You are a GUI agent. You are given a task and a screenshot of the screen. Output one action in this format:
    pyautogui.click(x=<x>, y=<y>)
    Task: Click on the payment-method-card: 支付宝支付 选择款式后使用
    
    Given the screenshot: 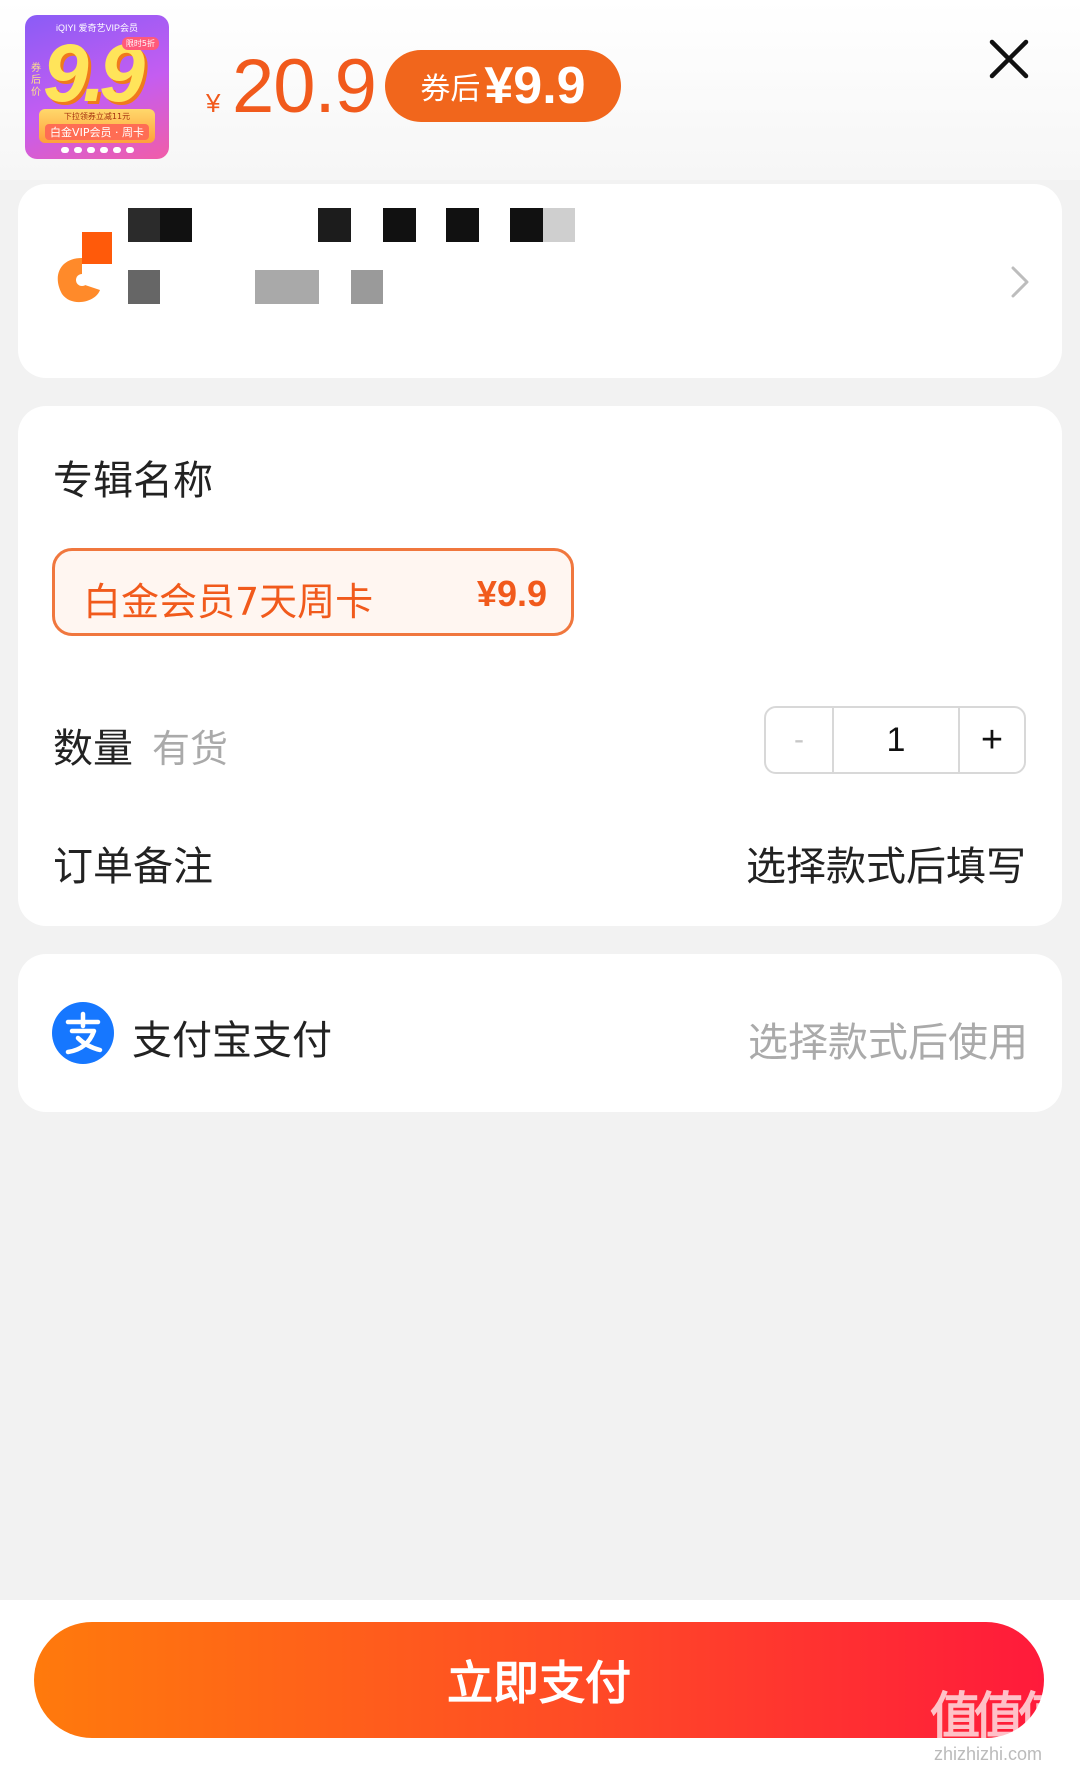 What is the action you would take?
    pyautogui.click(x=540, y=1033)
    